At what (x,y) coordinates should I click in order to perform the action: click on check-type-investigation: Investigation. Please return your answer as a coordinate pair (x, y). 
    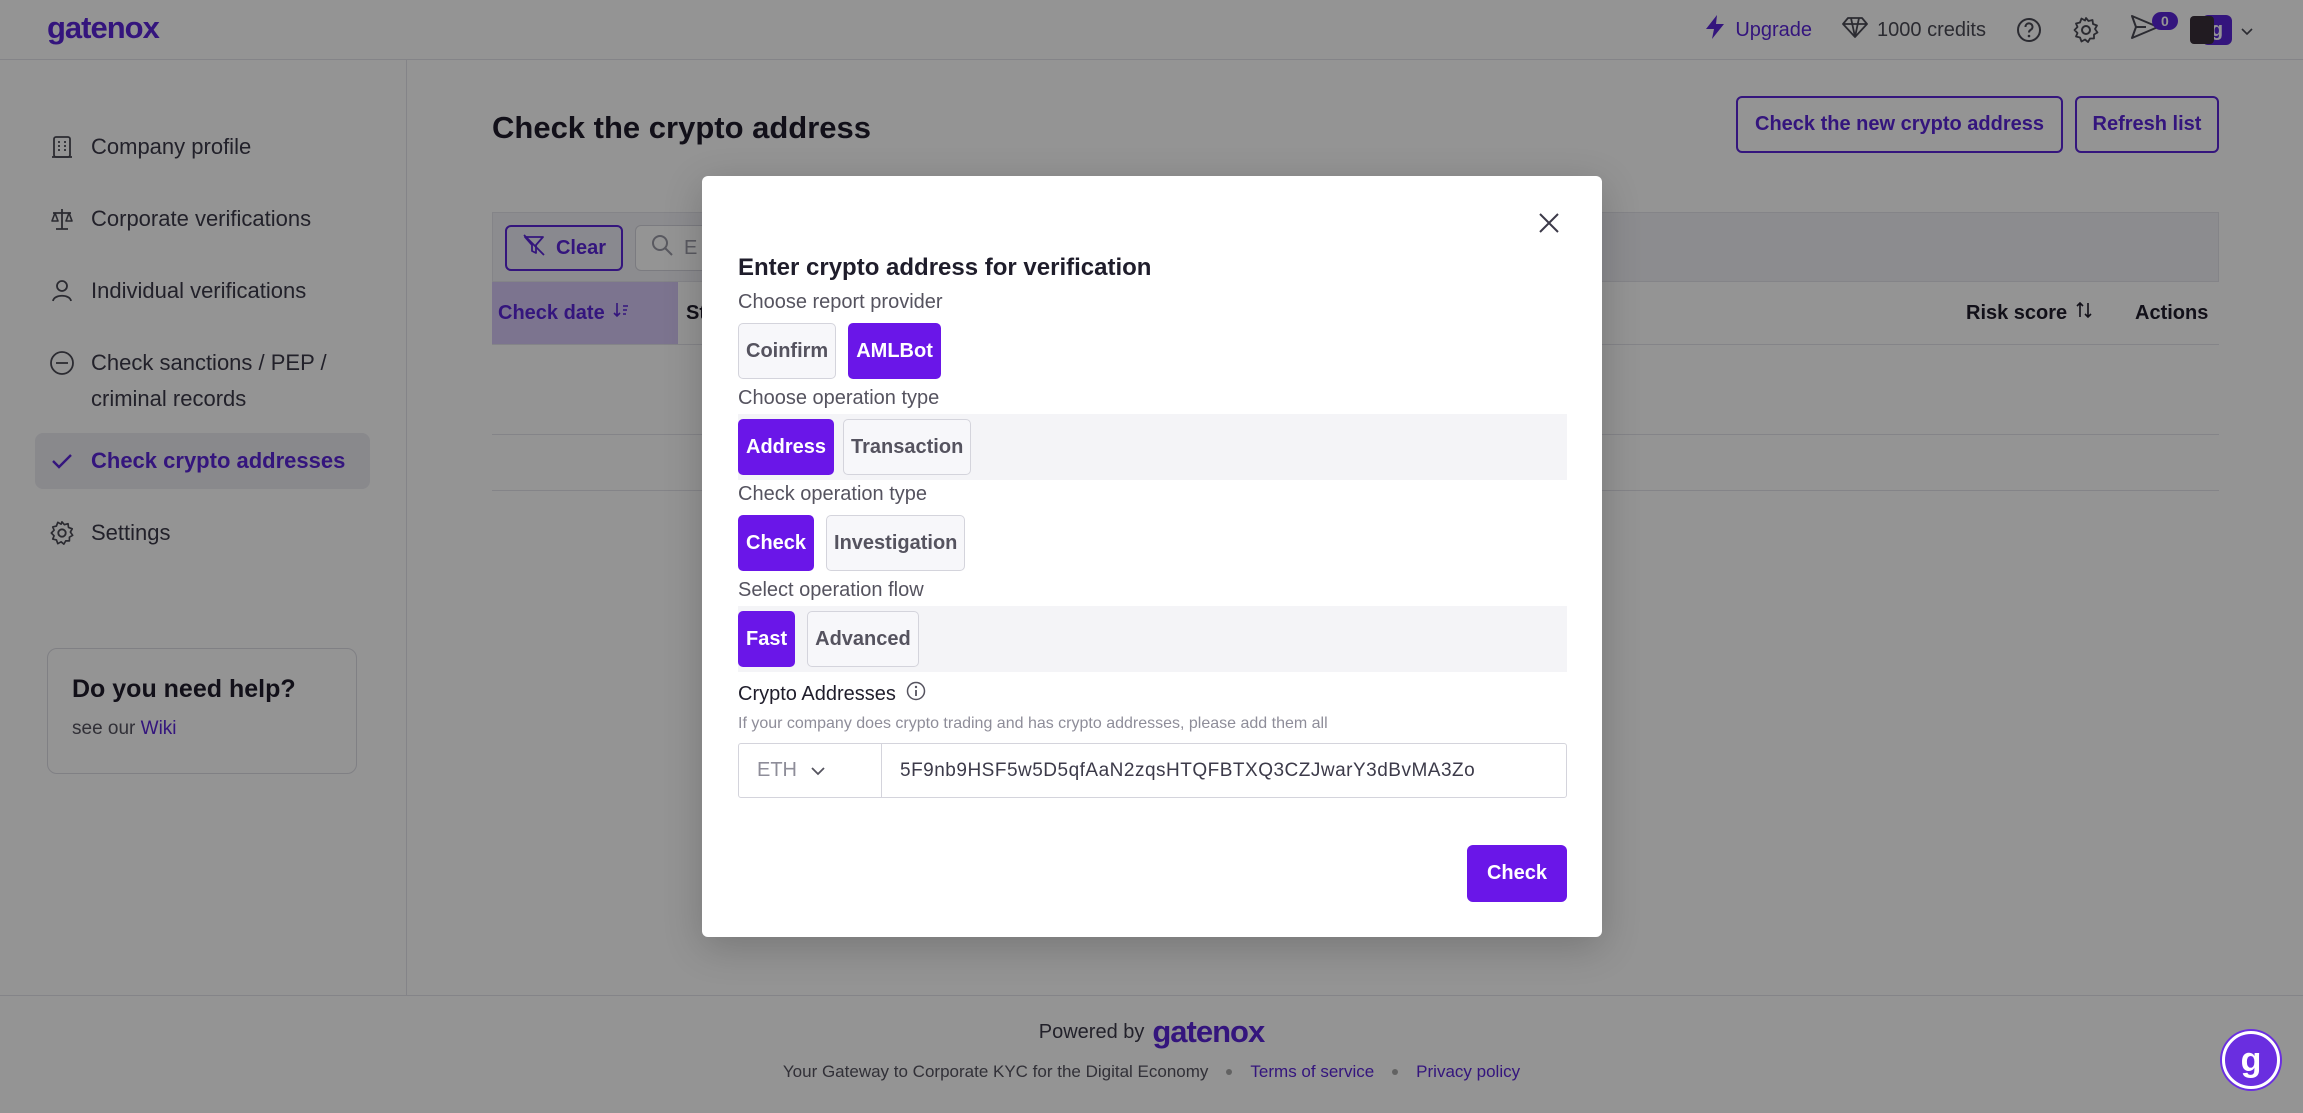
    Looking at the image, I should click on (896, 543).